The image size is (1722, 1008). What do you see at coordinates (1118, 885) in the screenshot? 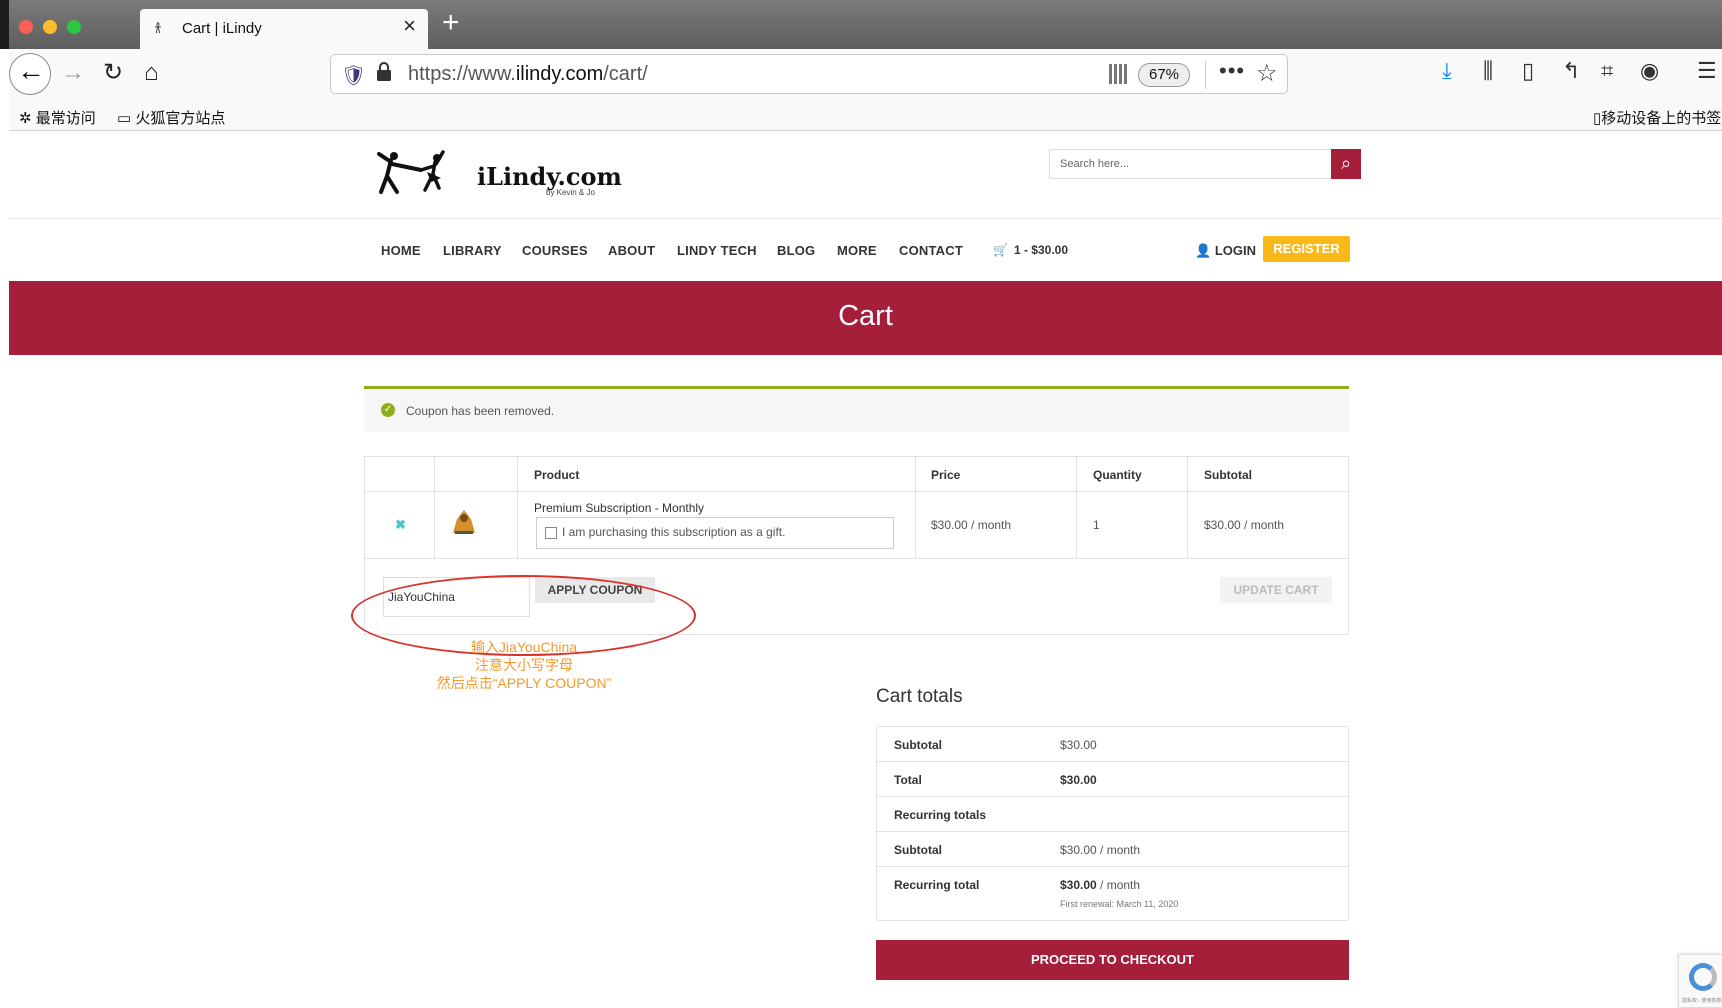
I see `recurring-total-period: / month` at bounding box center [1118, 885].